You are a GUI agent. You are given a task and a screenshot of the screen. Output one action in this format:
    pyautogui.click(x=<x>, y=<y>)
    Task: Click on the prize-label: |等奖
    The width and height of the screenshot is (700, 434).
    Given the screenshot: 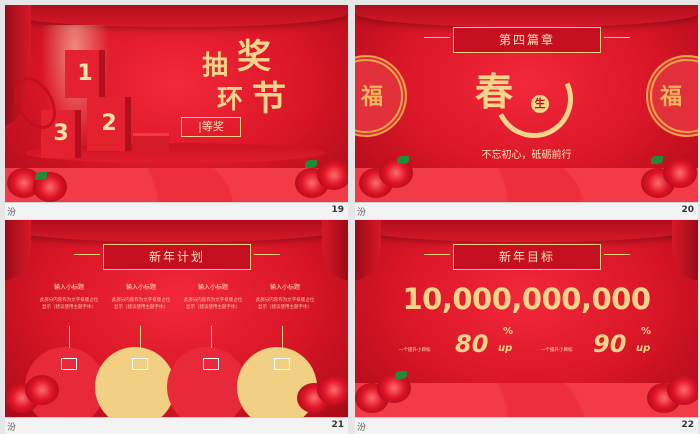 What is the action you would take?
    pyautogui.click(x=211, y=127)
    